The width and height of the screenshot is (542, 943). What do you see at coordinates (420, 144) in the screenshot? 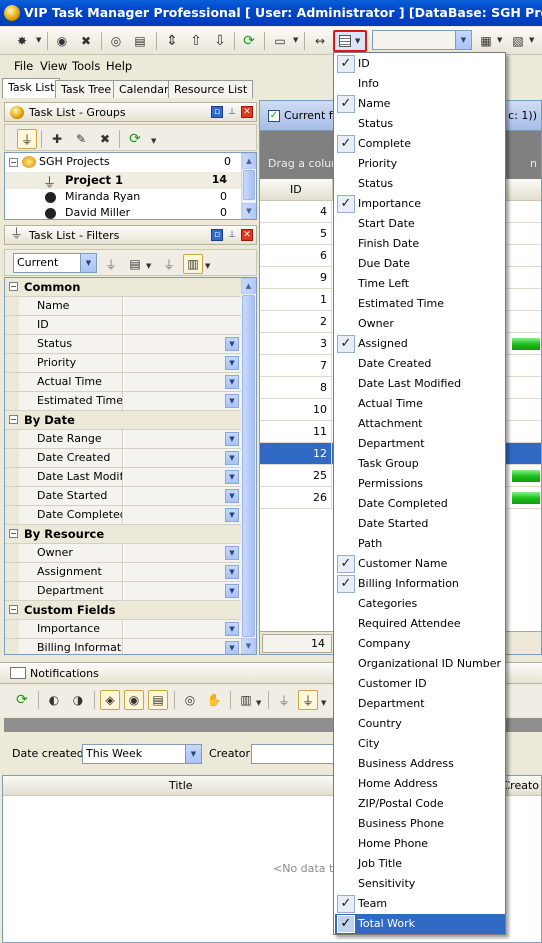
I see `menu-item: ✓ Complete` at bounding box center [420, 144].